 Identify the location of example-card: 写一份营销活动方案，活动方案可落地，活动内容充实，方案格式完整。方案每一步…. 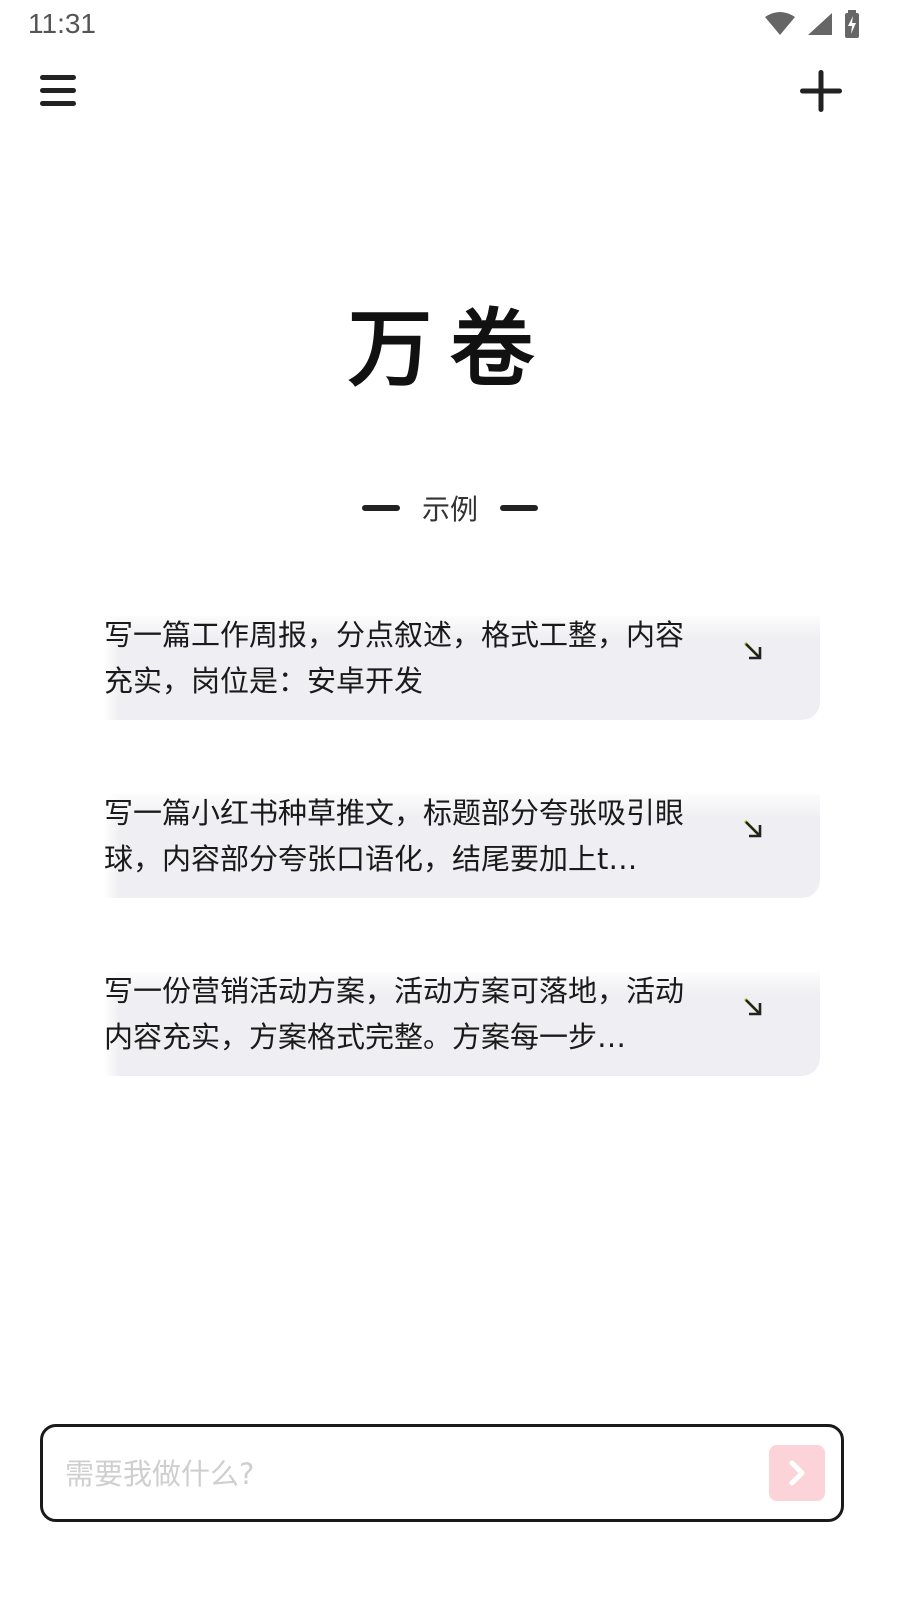
(462, 1024).